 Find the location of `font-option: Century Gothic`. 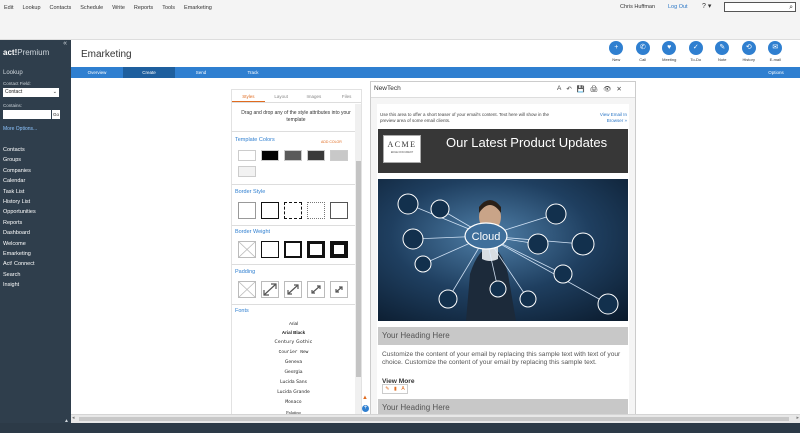

font-option: Century Gothic is located at coordinates (293, 342).